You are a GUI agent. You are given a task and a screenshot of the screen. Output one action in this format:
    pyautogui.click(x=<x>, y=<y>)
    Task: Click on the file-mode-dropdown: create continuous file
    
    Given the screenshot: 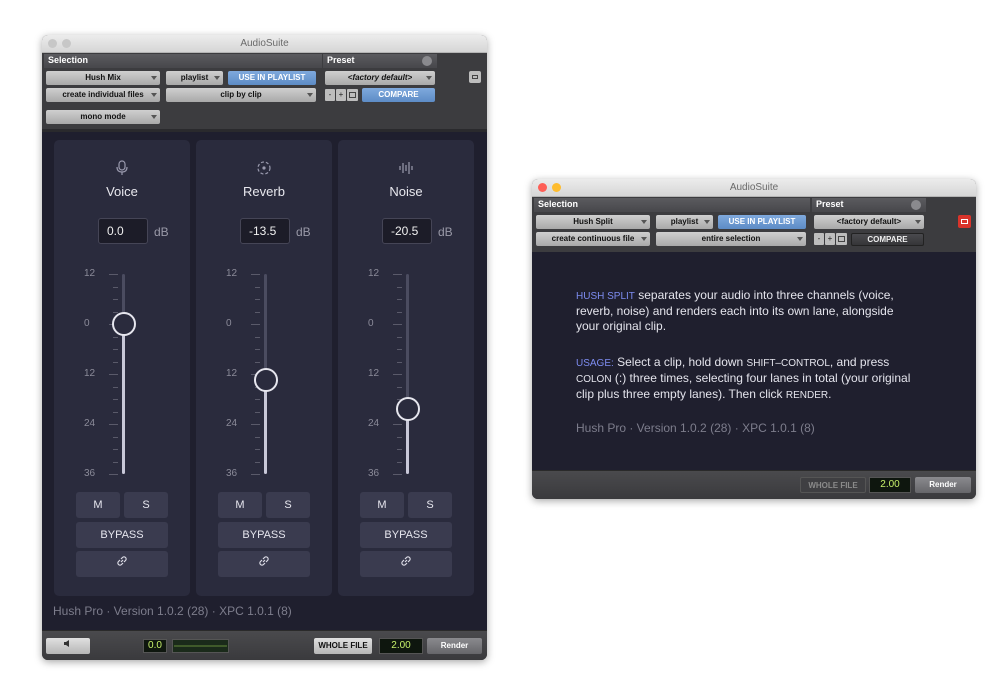 What is the action you would take?
    pyautogui.click(x=593, y=239)
    